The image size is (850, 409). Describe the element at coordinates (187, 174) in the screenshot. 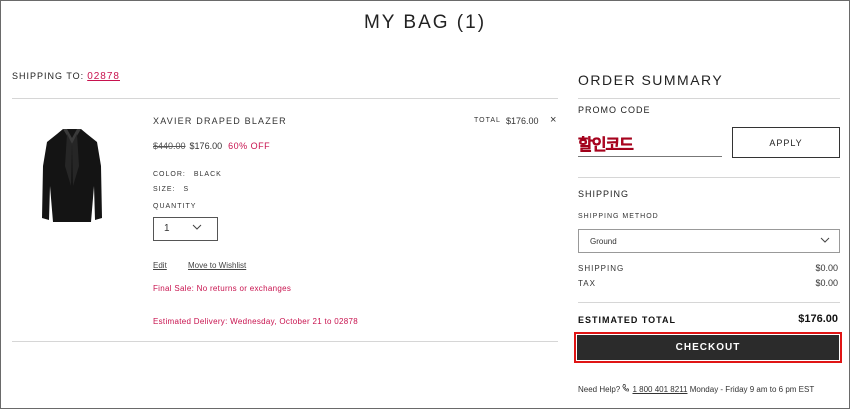

I see `color-attribute: COLOR: BLACK` at that location.